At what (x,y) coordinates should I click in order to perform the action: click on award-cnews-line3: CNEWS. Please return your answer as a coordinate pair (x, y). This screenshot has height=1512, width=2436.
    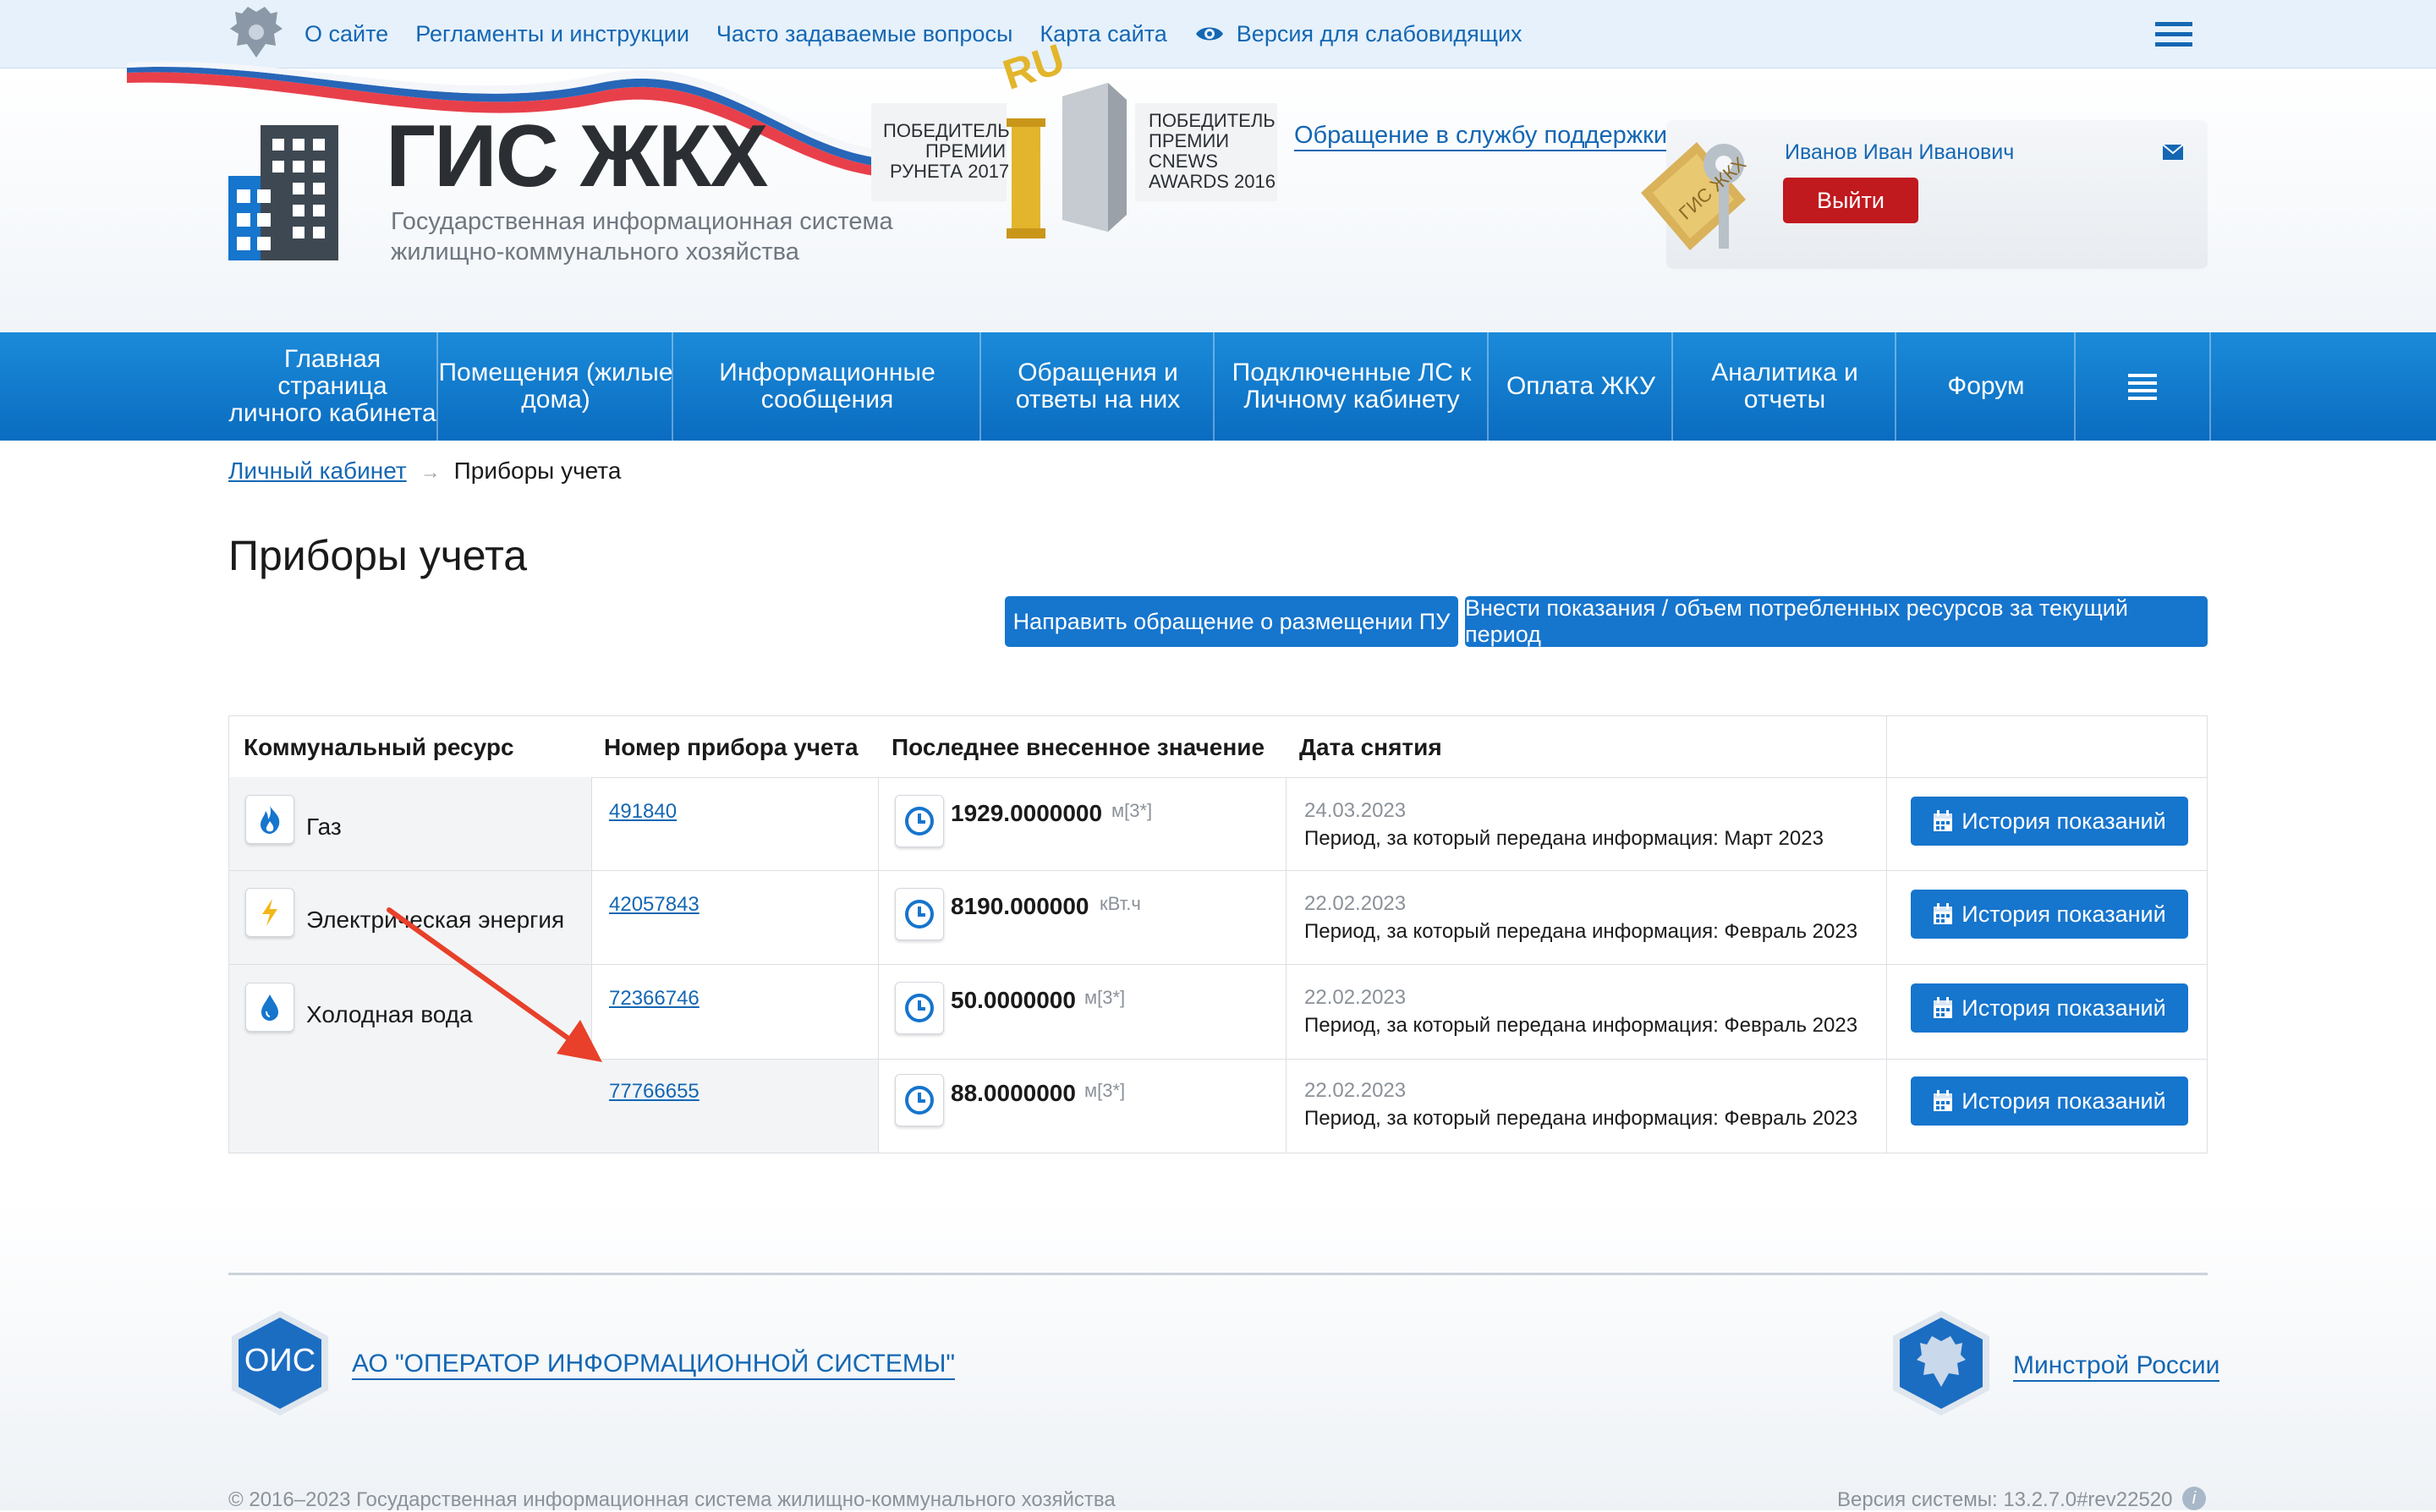
    Looking at the image, I should click on (1184, 161).